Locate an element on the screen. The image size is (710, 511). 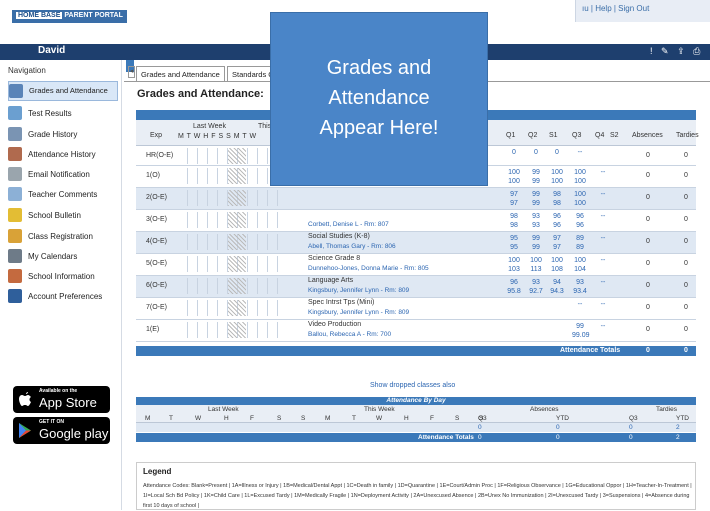
period-label: 5(O-E) is located at coordinates (156, 263).